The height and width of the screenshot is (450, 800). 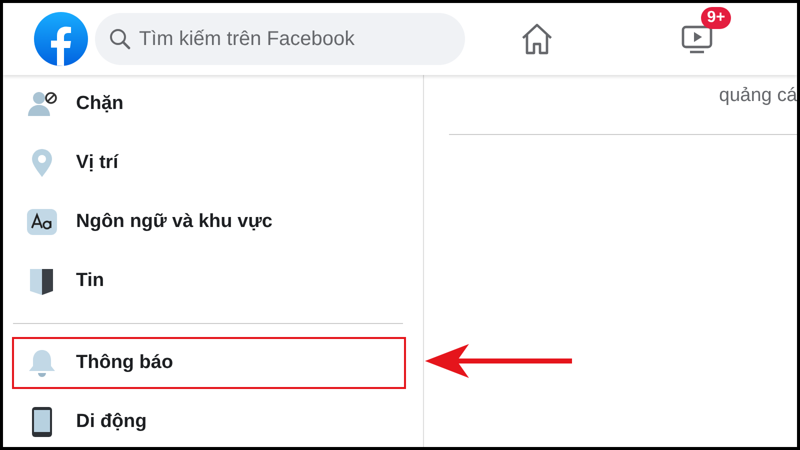 I want to click on logo-icon, so click(x=61, y=39).